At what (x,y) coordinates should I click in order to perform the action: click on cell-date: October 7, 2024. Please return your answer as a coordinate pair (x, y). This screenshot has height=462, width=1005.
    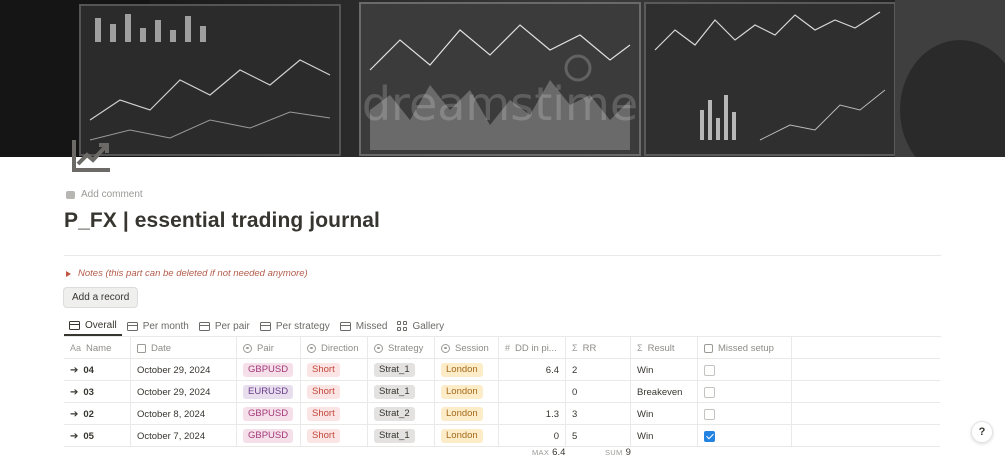
    Looking at the image, I should click on (184, 436).